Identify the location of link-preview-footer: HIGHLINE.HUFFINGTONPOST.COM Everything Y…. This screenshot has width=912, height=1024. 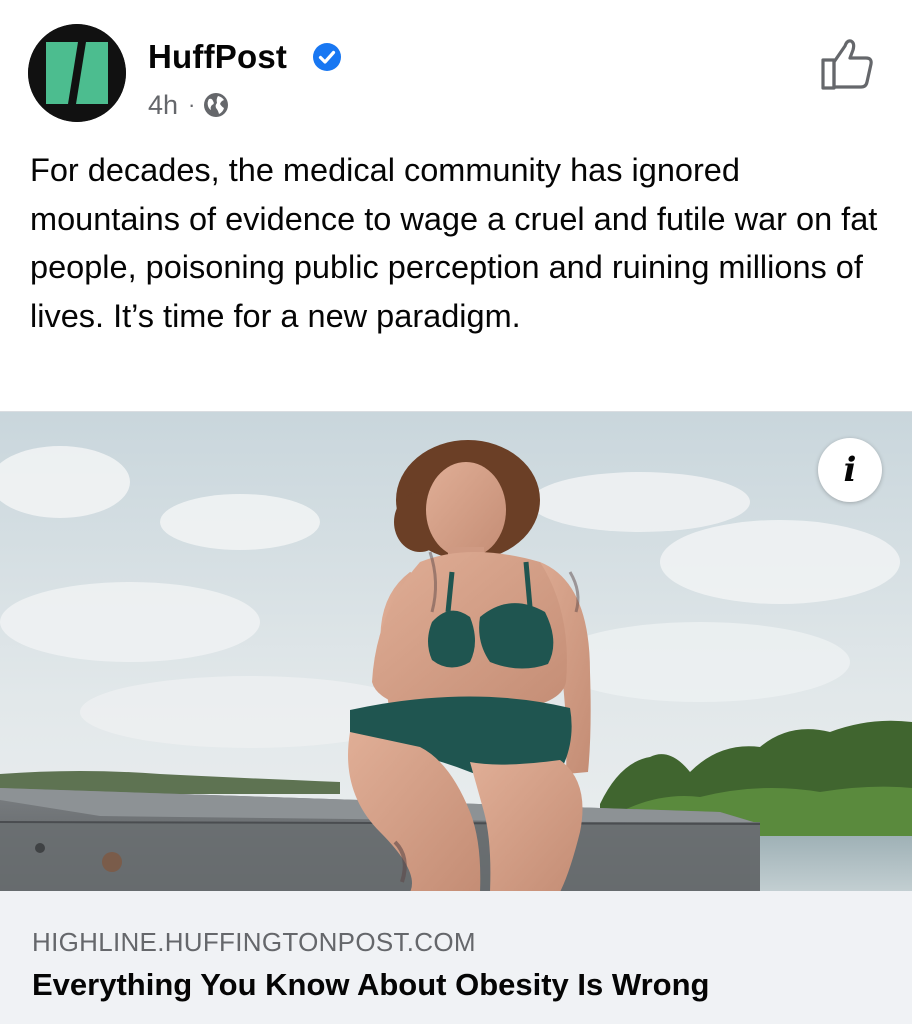
(456, 957).